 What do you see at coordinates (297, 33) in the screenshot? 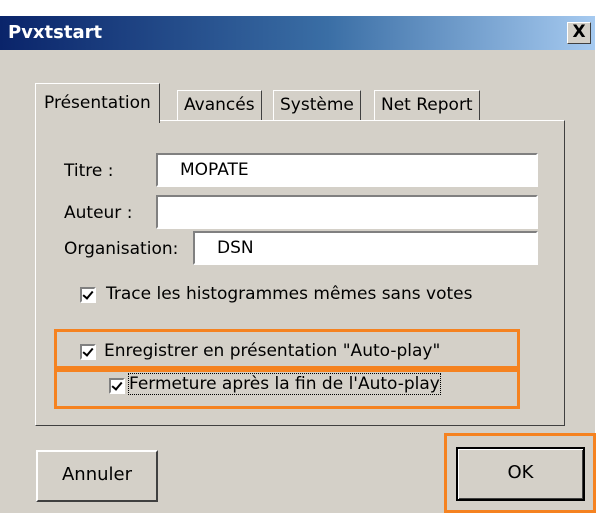
I see `title-bar: Pvxtstart X` at bounding box center [297, 33].